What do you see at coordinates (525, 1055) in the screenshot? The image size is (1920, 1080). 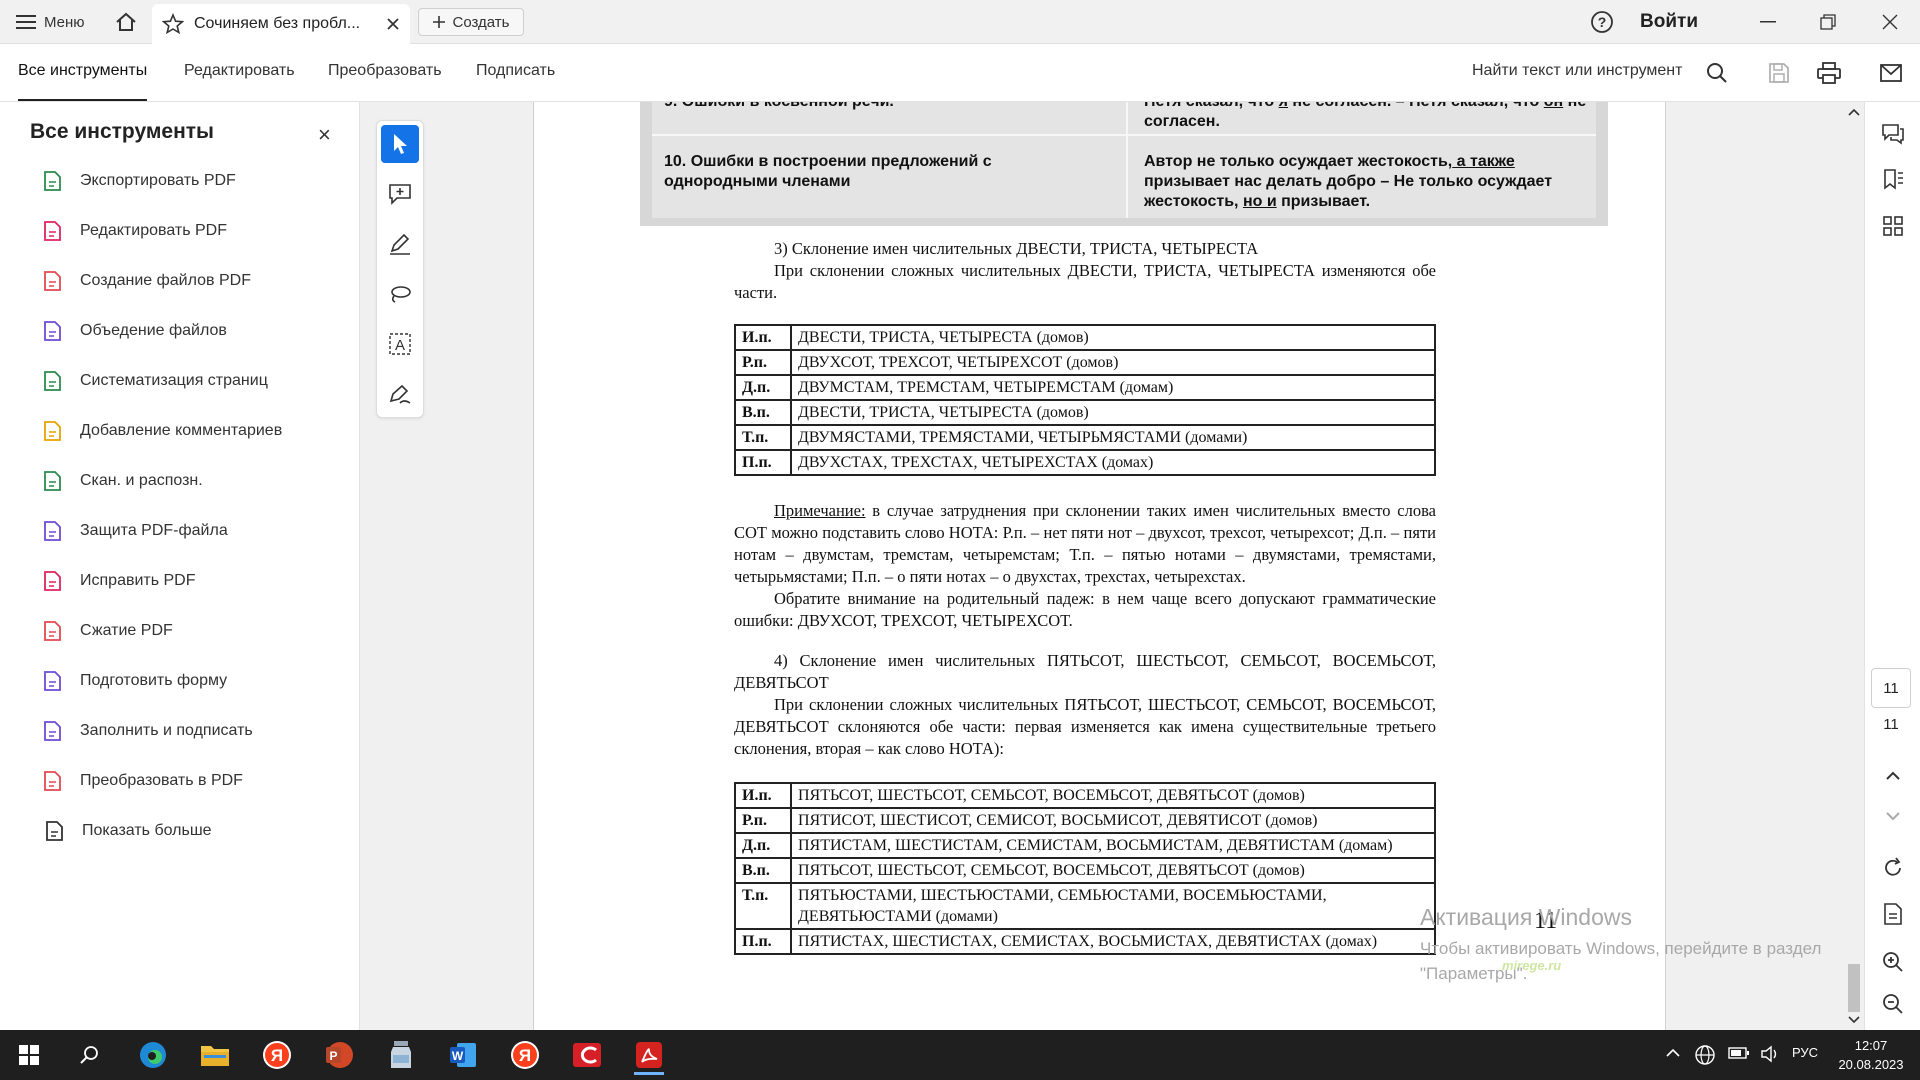 I see `yandex-browser-icon: Я` at bounding box center [525, 1055].